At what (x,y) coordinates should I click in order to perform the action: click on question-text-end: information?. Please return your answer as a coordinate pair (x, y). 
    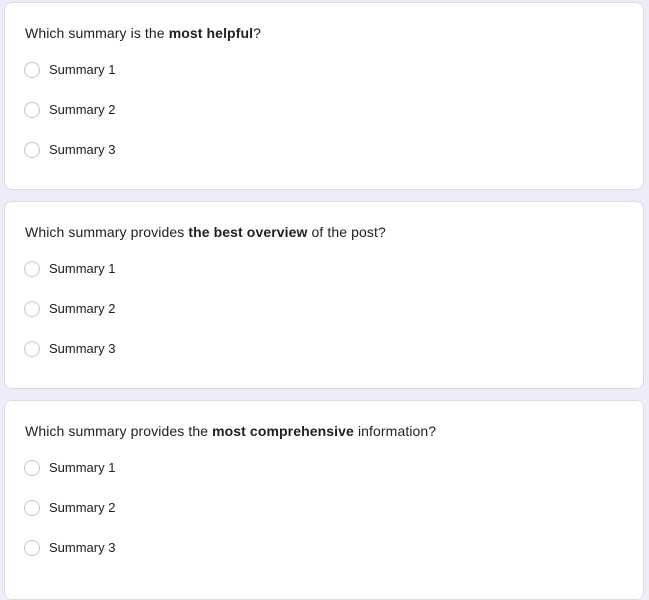
    Looking at the image, I should click on (395, 431).